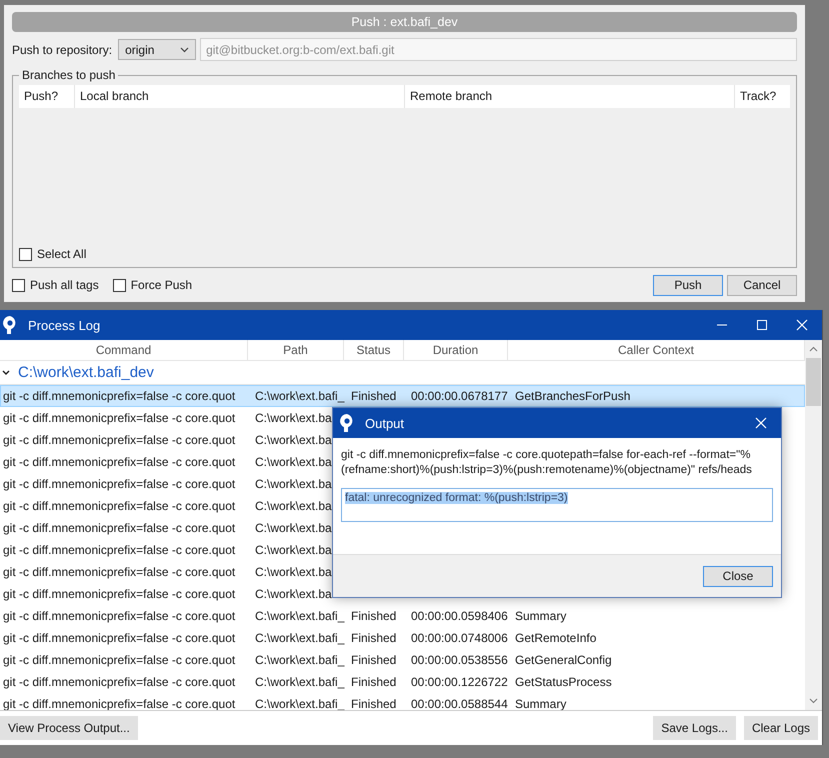 Image resolution: width=829 pixels, height=758 pixels. I want to click on duration-cell: 00:00:00.0598406, so click(459, 616).